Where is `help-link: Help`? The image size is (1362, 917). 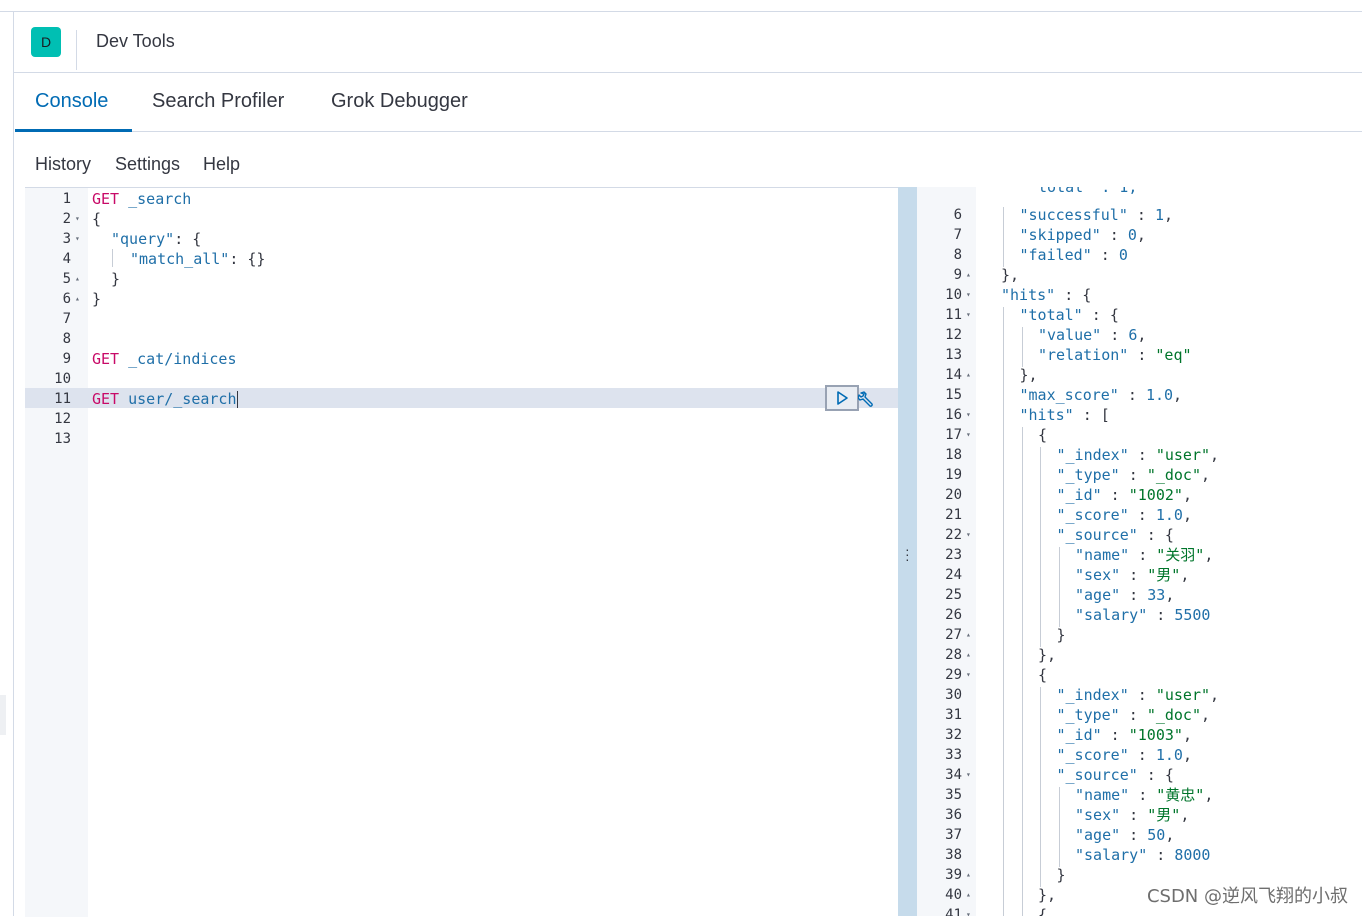 help-link: Help is located at coordinates (221, 164).